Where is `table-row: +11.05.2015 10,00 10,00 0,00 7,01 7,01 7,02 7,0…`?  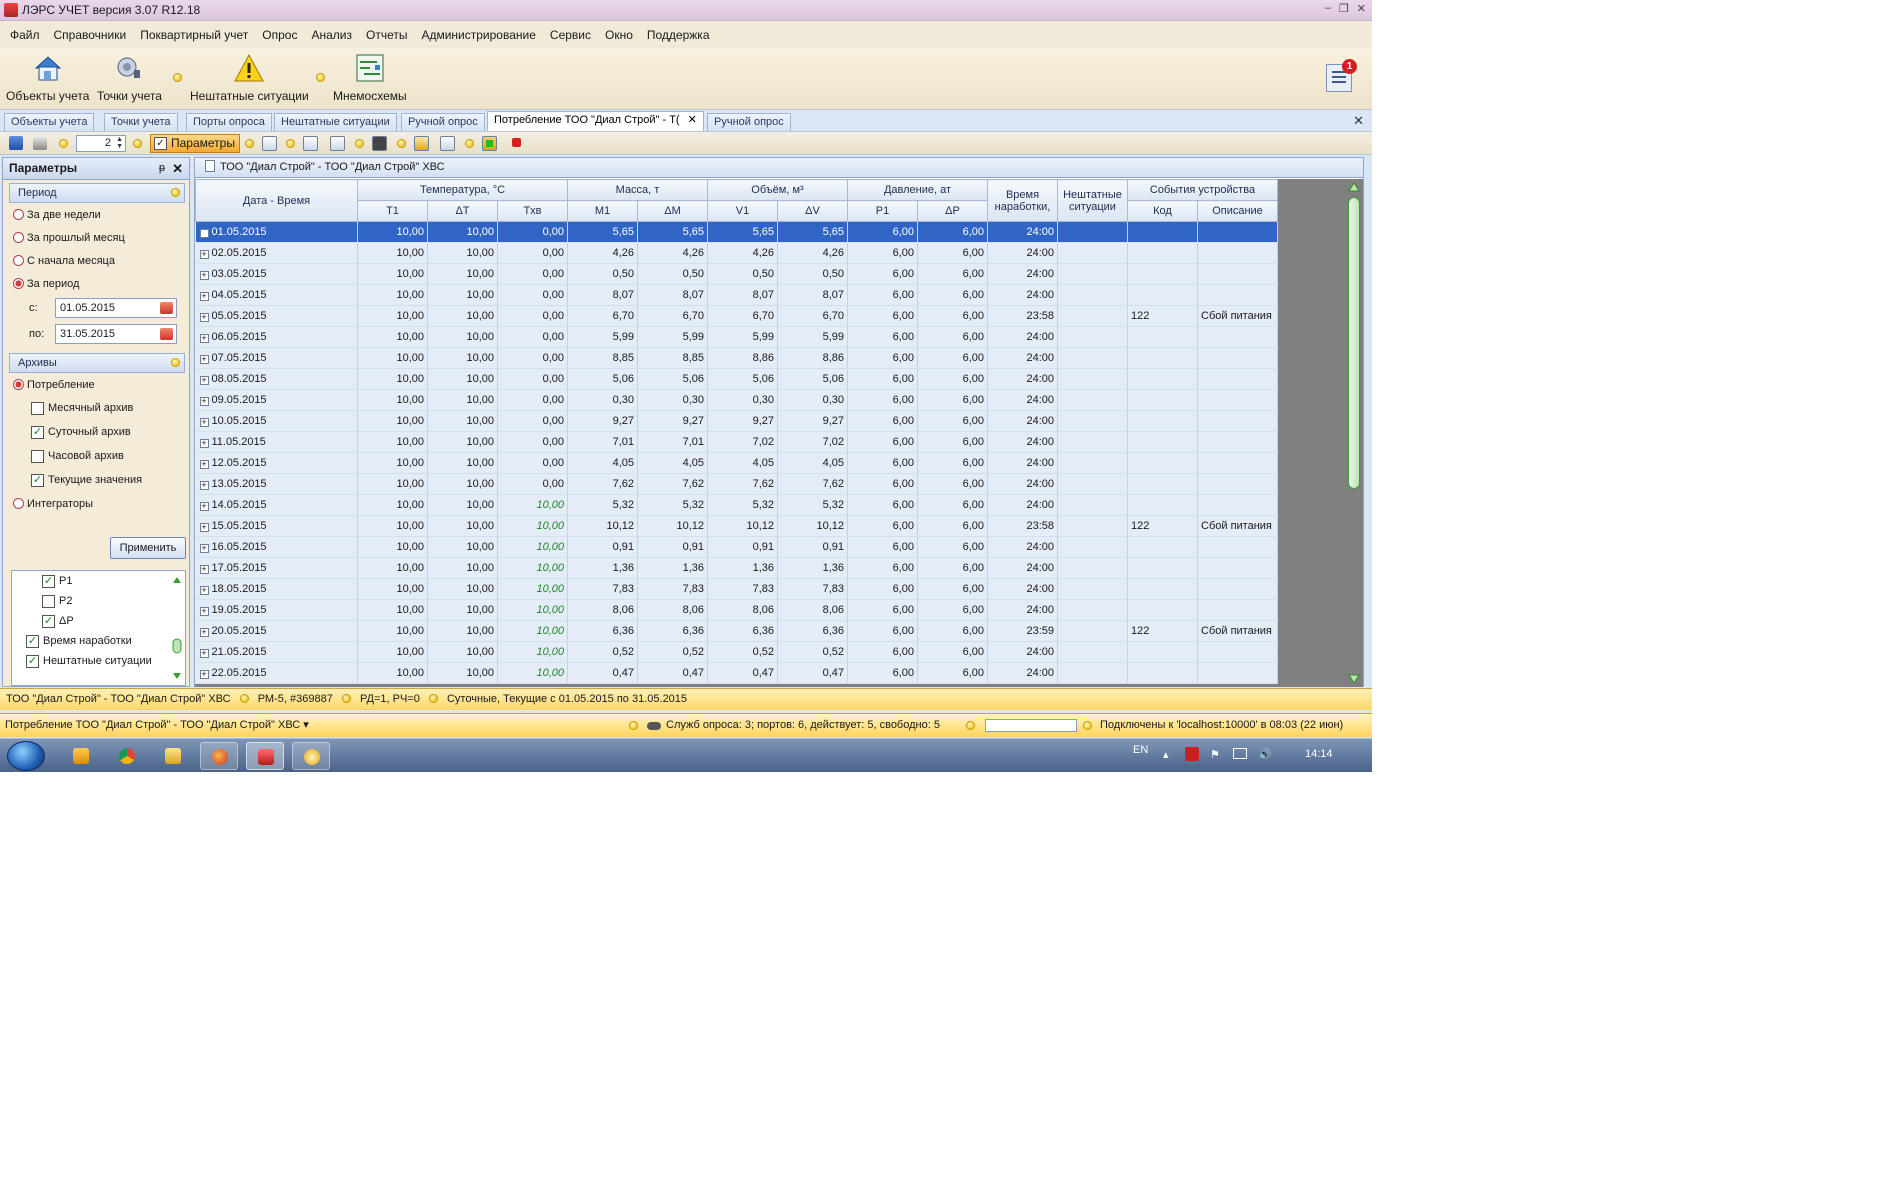
table-row: +11.05.2015 10,00 10,00 0,00 7,01 7,01 7,02 7,0… is located at coordinates (736, 442).